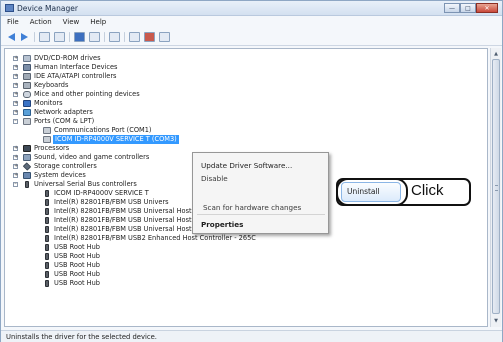 The image size is (503, 342). What do you see at coordinates (41, 22) in the screenshot?
I see `menu-action: Action` at bounding box center [41, 22].